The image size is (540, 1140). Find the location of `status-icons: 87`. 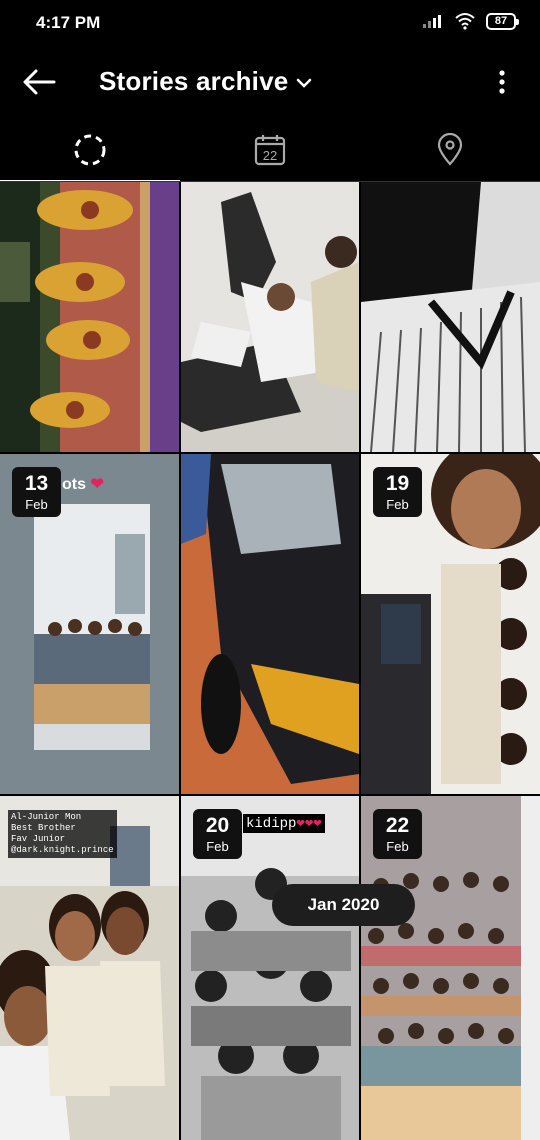

status-icons: 87 is located at coordinates (470, 21).